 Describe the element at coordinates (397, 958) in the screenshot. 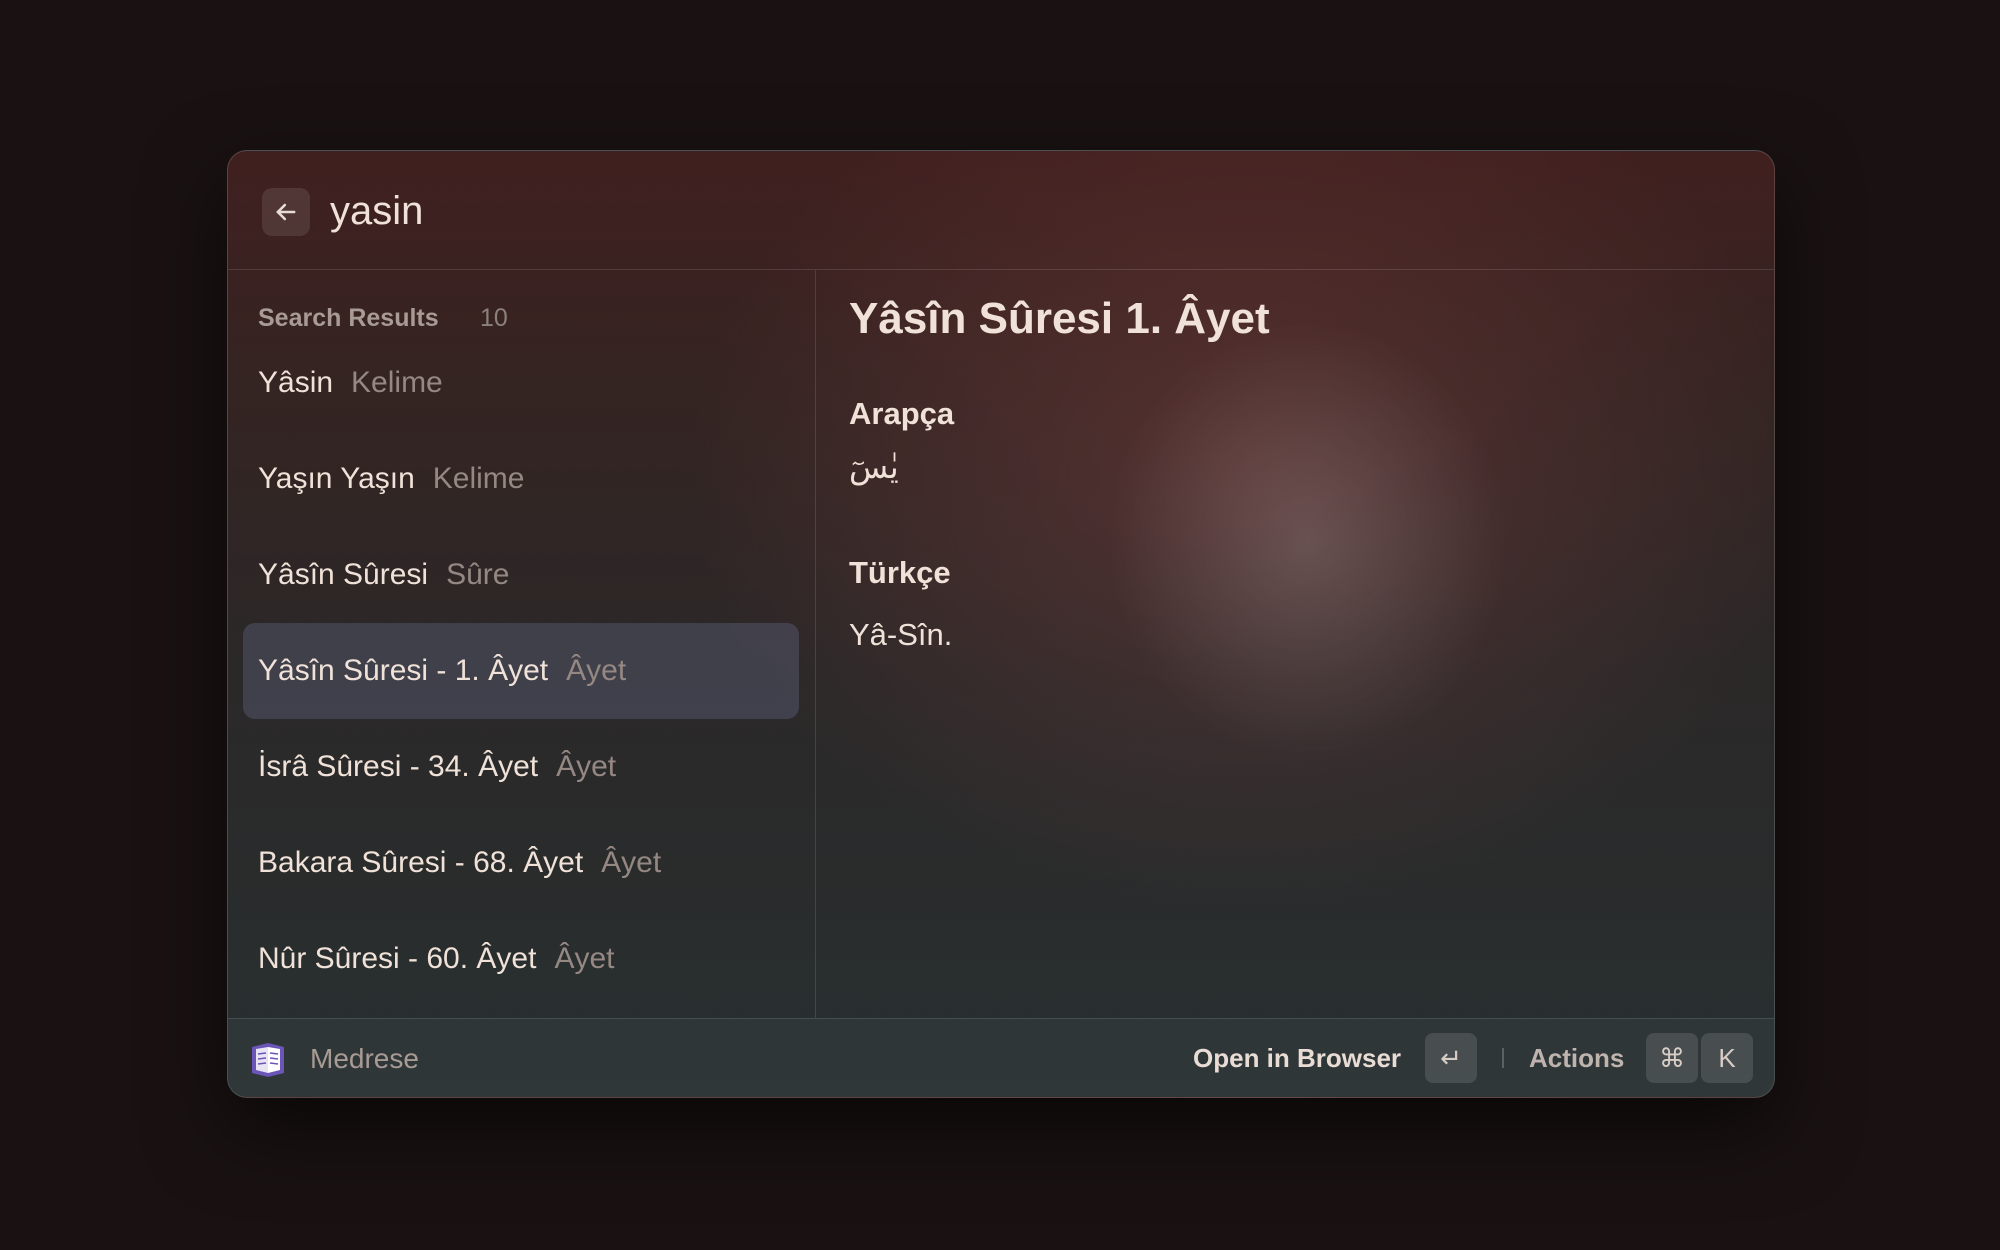

I see `item-title: Nûr Sûresi - 60. Âyet` at that location.